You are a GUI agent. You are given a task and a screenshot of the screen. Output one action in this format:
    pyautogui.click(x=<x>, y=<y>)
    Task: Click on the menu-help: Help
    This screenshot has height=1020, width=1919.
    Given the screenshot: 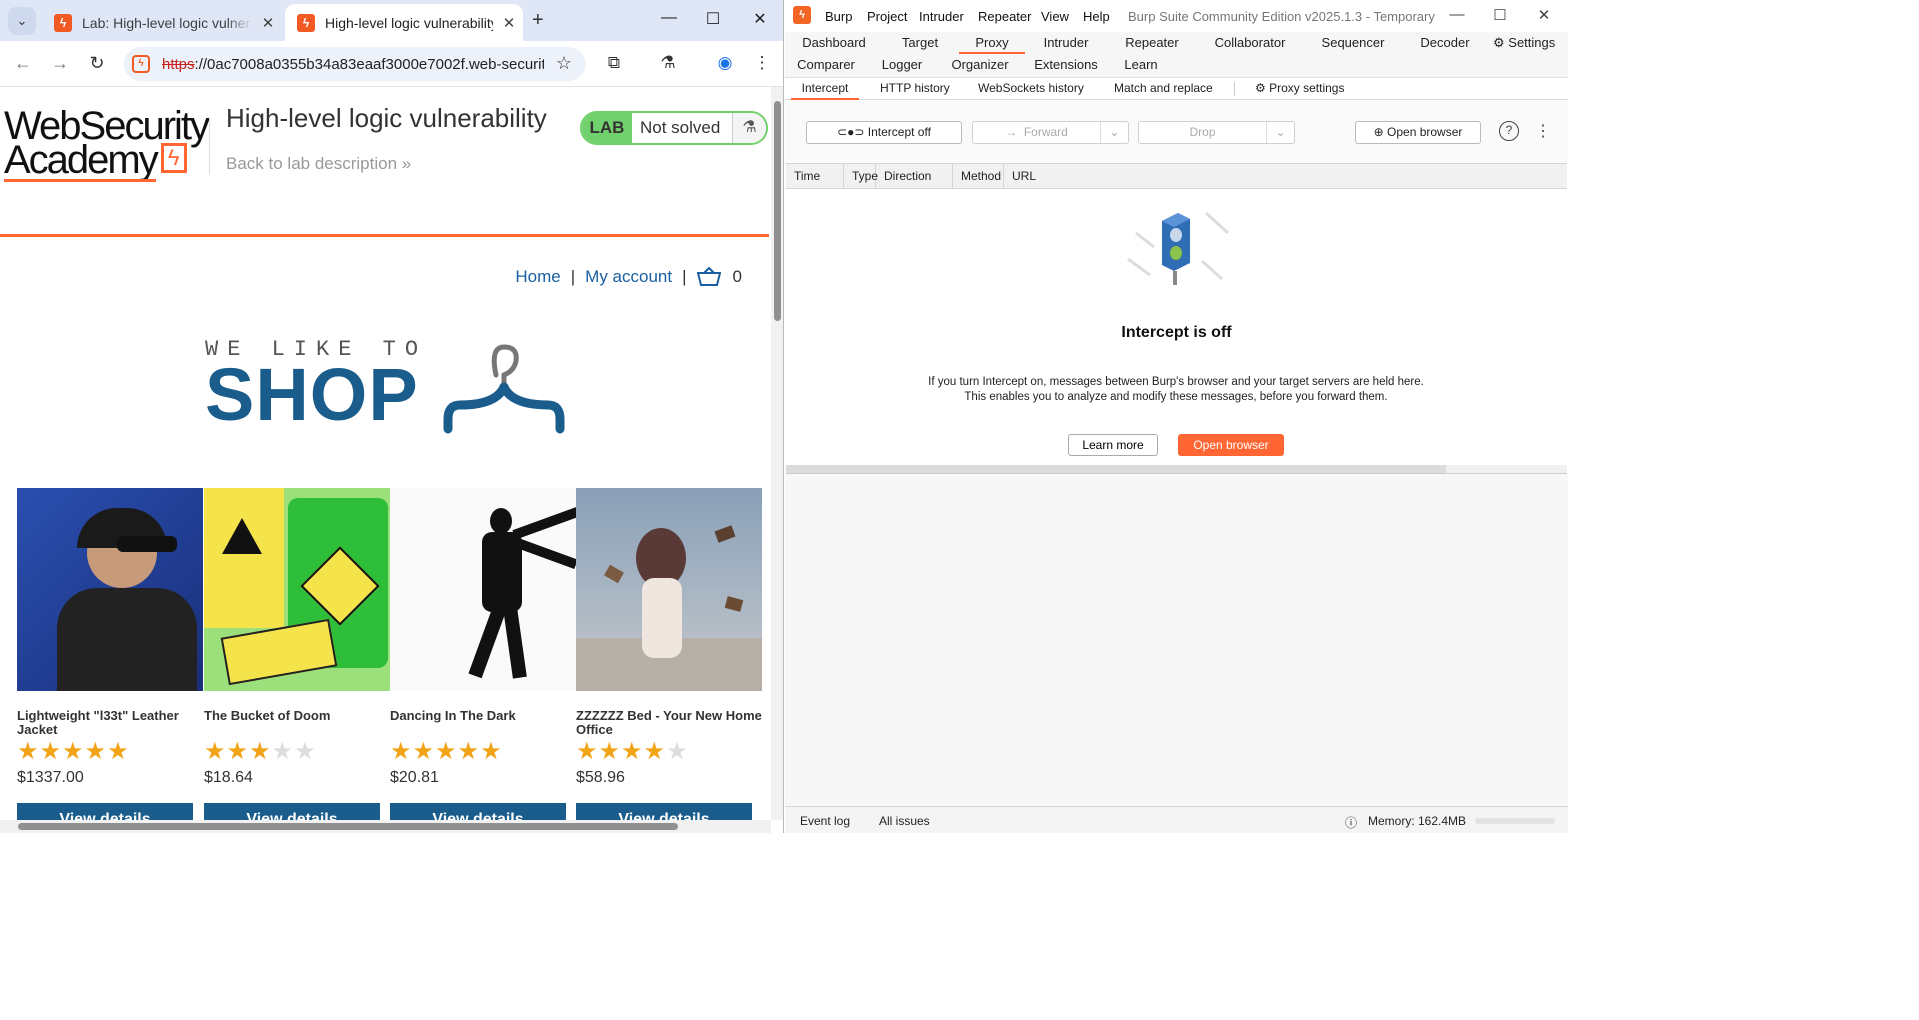 What is the action you would take?
    pyautogui.click(x=1096, y=16)
    